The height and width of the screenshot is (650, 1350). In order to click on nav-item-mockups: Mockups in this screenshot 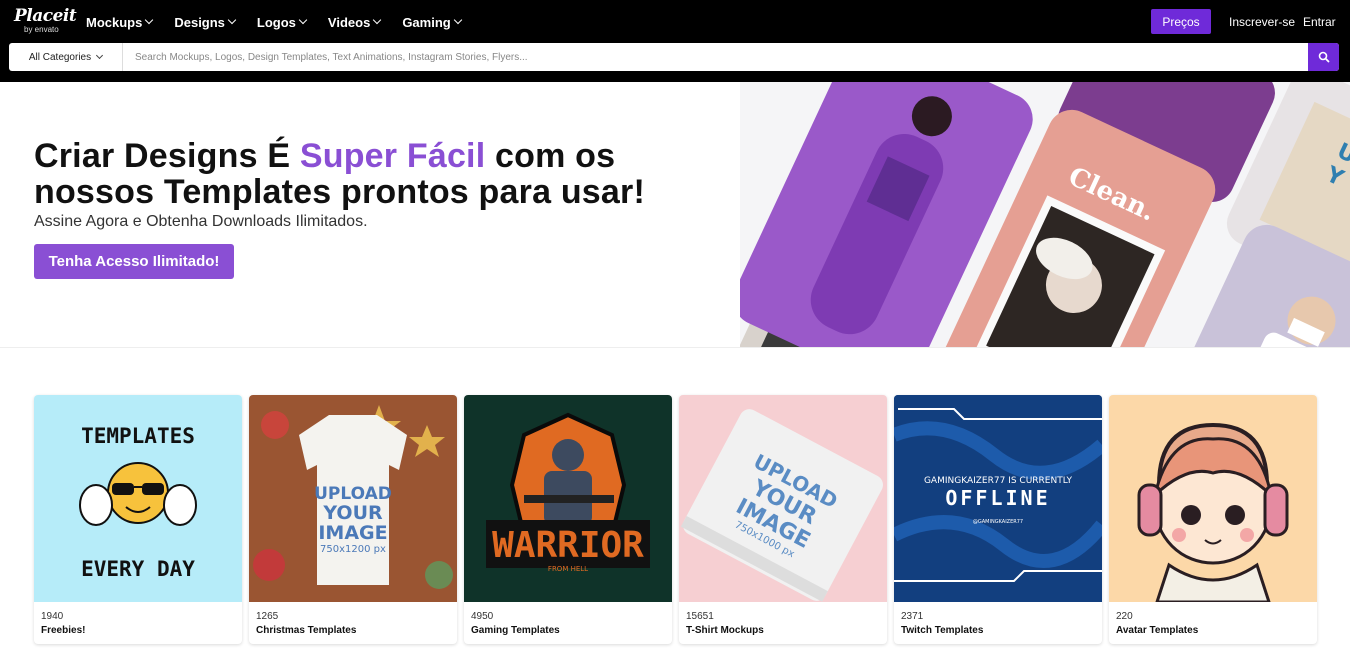, I will do `click(120, 22)`.